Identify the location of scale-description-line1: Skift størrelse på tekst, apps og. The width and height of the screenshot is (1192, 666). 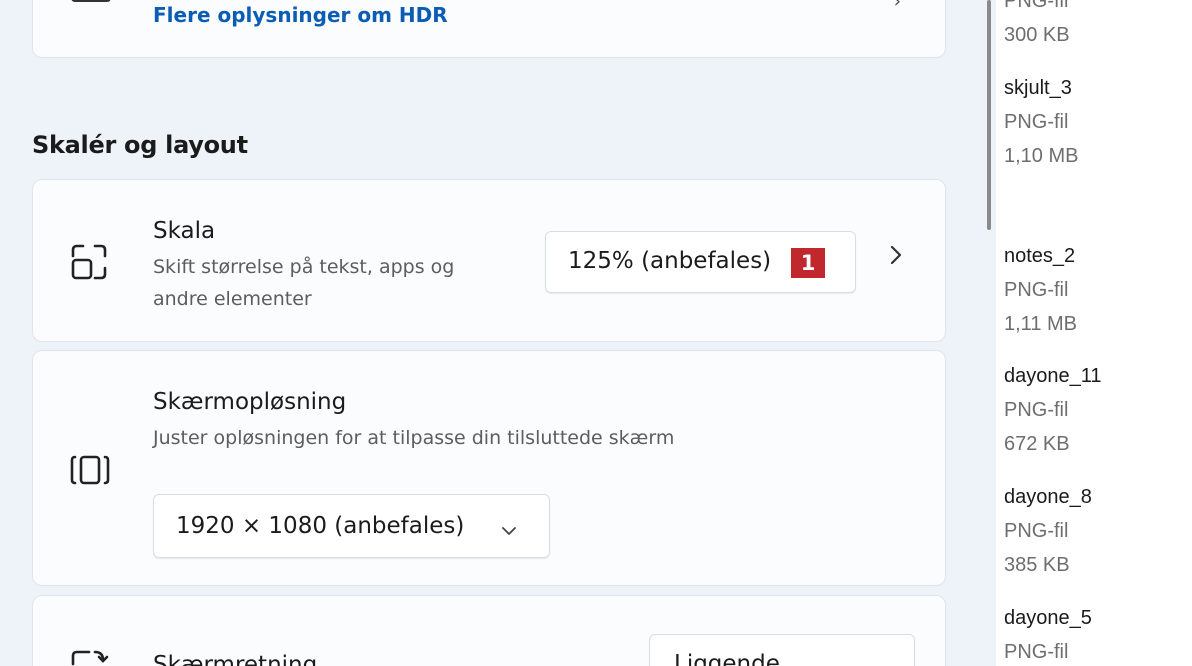
(304, 267).